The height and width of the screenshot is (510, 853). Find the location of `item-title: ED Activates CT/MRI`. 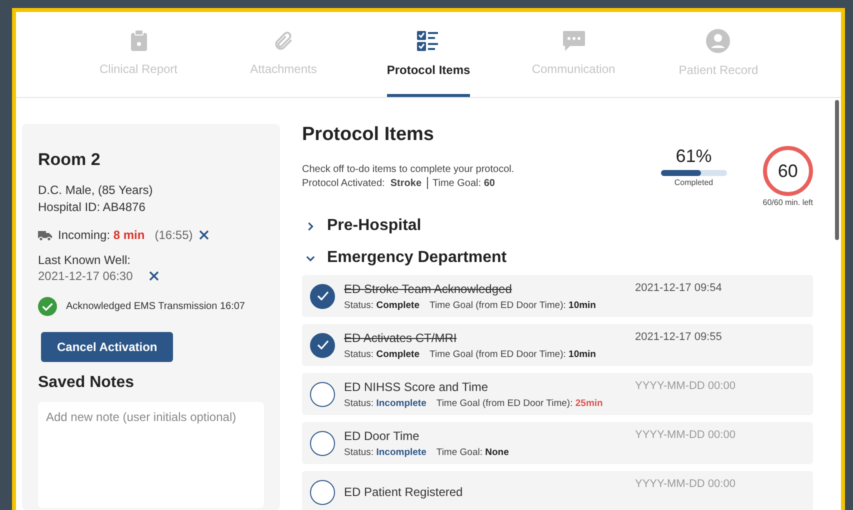

item-title: ED Activates CT/MRI is located at coordinates (401, 337).